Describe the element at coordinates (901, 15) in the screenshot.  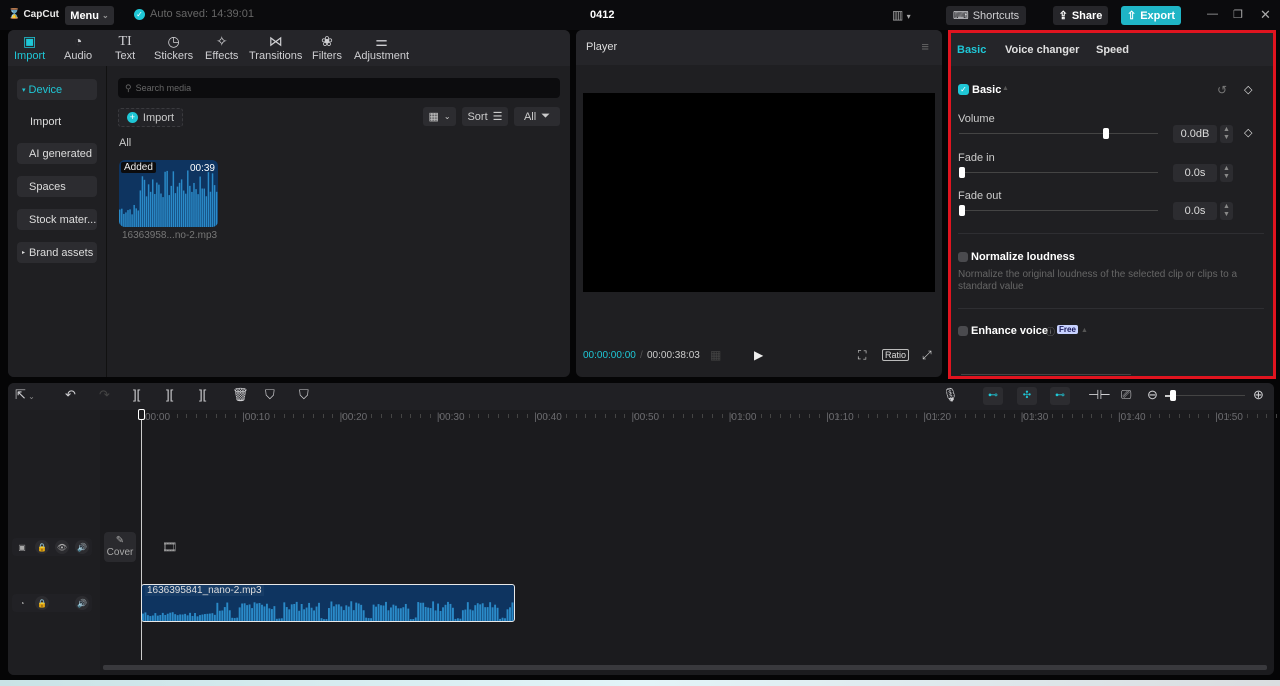
I see `layout-toggle: ▥ ▾` at that location.